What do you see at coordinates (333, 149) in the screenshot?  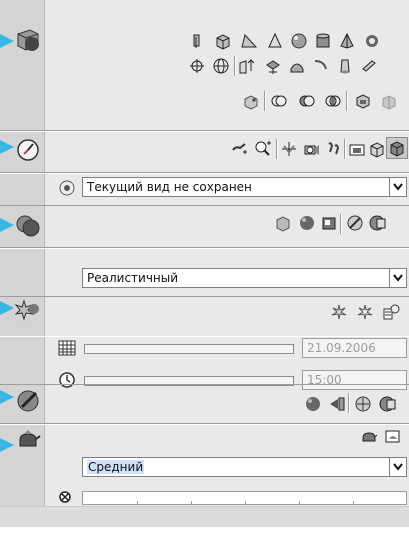 I see `walk-icon` at bounding box center [333, 149].